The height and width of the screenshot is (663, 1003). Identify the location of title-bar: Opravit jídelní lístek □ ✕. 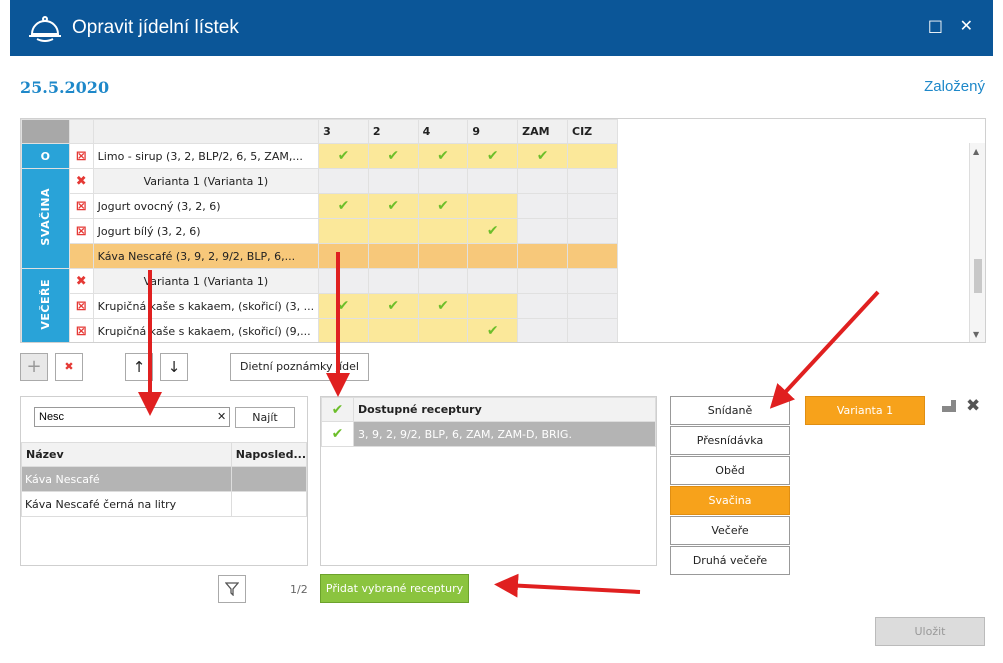
(501, 28).